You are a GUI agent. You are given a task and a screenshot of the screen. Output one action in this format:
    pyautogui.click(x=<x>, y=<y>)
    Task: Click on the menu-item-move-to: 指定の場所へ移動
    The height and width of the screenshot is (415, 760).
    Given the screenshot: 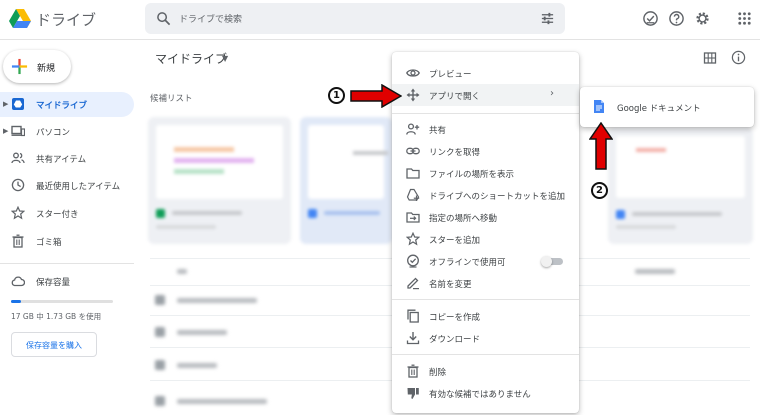 What is the action you would take?
    pyautogui.click(x=485, y=217)
    